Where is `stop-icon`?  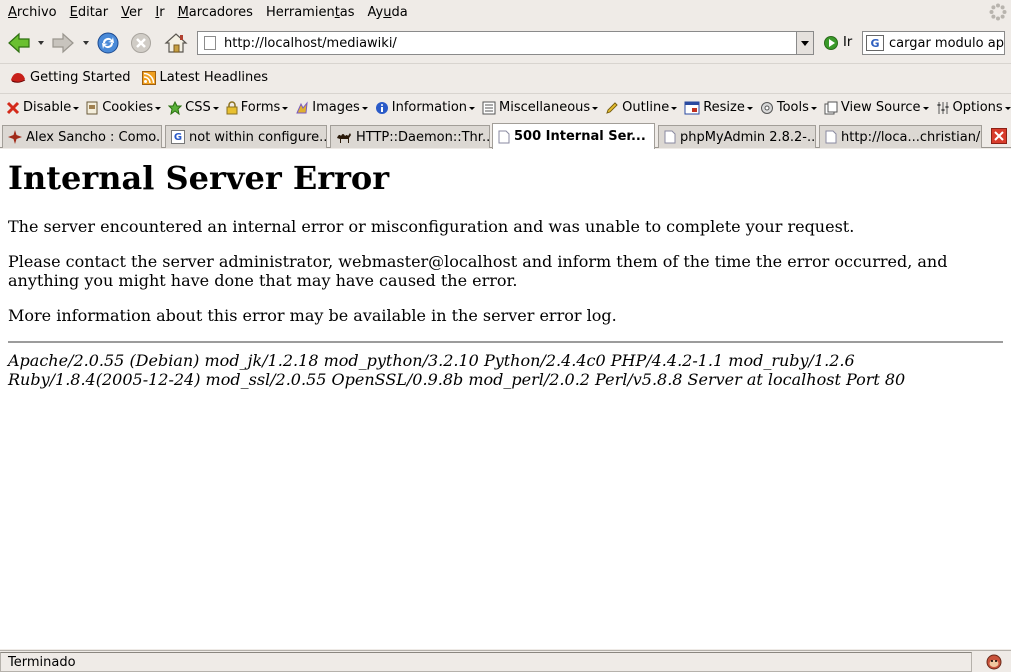
stop-icon is located at coordinates (141, 43).